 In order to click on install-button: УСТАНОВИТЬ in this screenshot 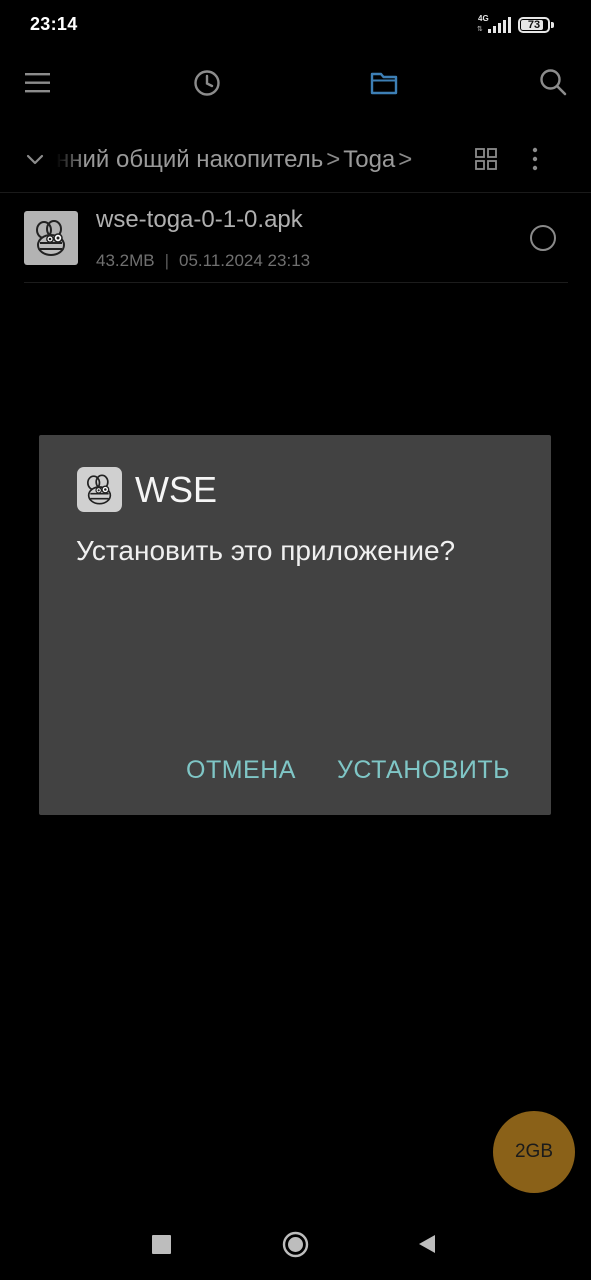, I will do `click(423, 770)`.